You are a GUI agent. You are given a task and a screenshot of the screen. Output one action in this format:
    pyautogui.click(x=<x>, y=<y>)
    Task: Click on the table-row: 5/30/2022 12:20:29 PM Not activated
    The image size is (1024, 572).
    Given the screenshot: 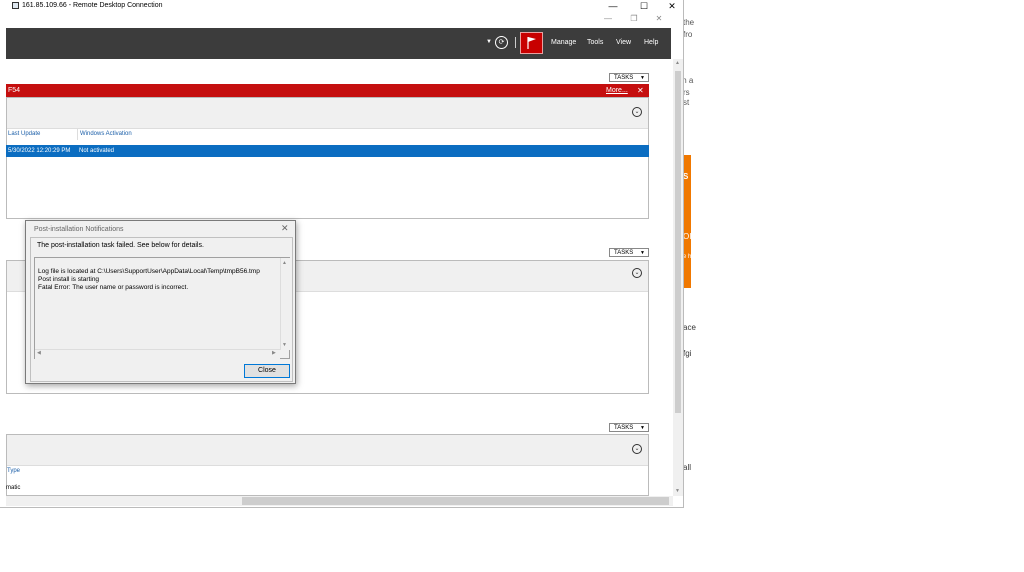 What is the action you would take?
    pyautogui.click(x=327, y=151)
    